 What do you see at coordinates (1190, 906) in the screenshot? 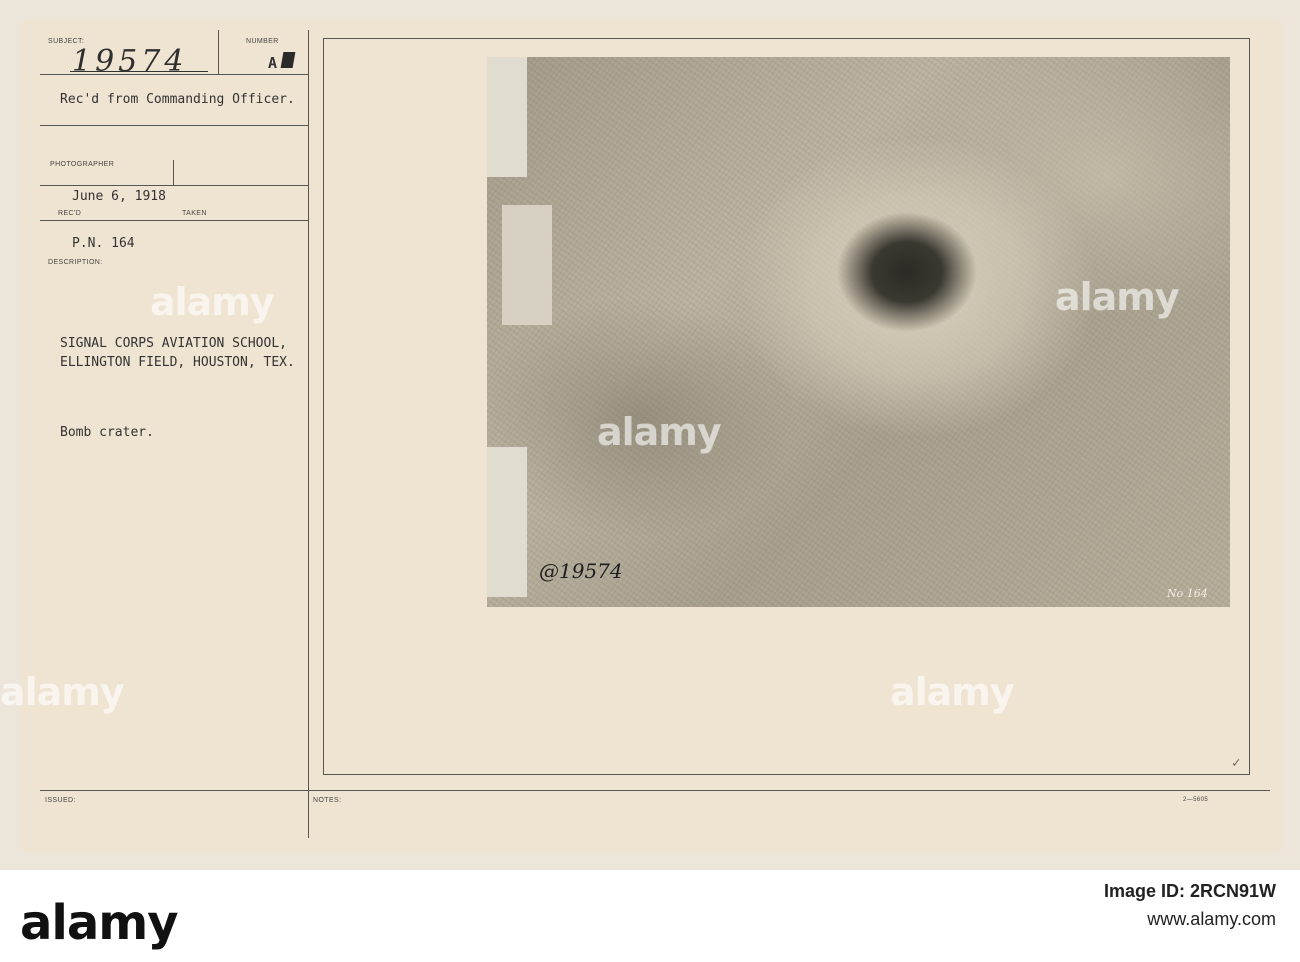
I see `stock-info: Image ID: 2RCN91W www.alamy.com` at bounding box center [1190, 906].